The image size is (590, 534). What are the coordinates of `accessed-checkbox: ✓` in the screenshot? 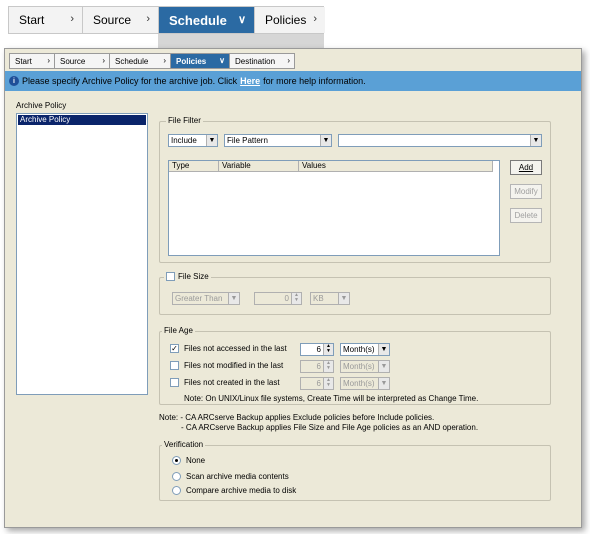 It's located at (174, 348).